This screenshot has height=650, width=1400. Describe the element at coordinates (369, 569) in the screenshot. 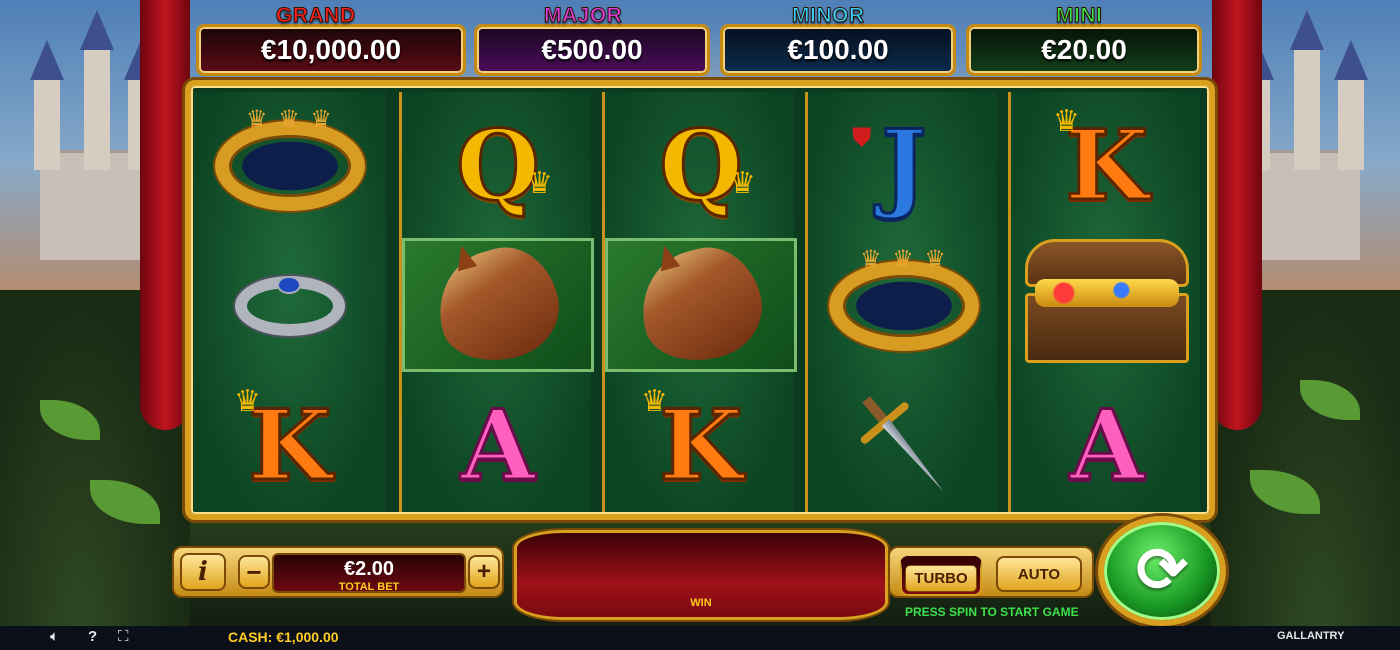

I see `total-bet-value: €2.00` at that location.